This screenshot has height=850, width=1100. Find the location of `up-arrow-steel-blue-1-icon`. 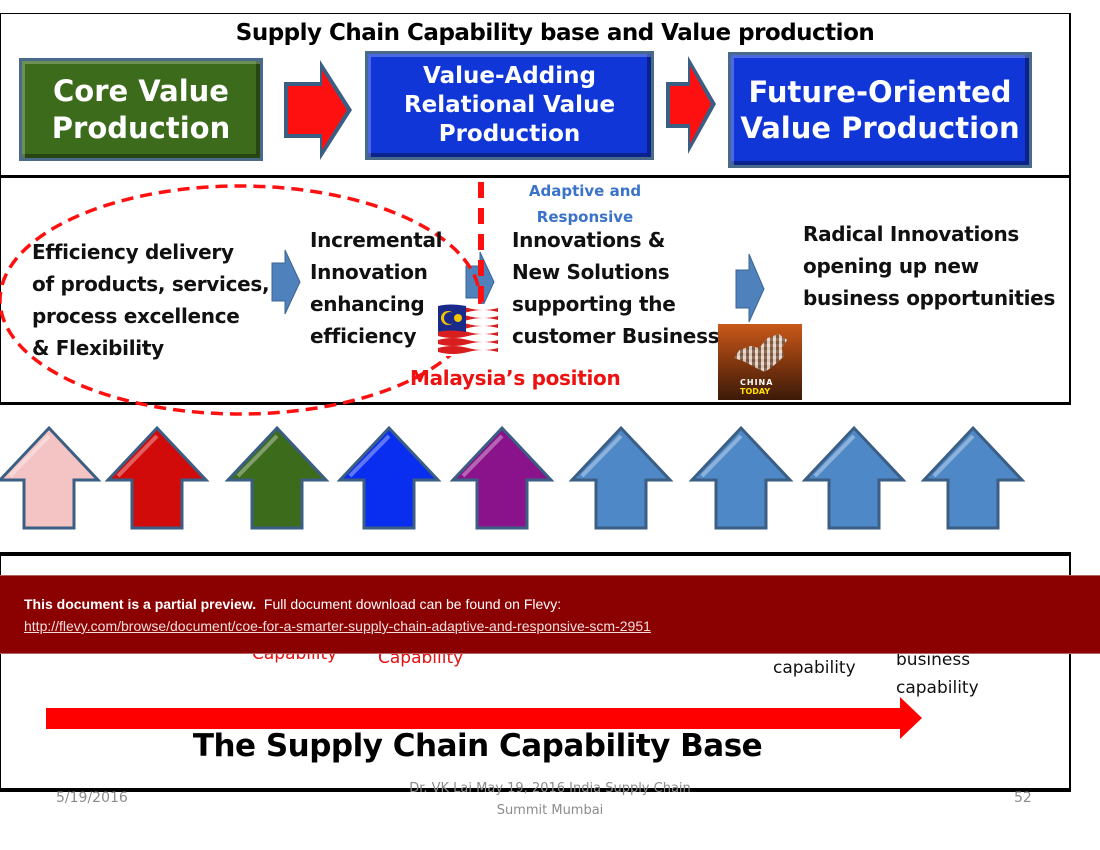

up-arrow-steel-blue-1-icon is located at coordinates (621, 477).